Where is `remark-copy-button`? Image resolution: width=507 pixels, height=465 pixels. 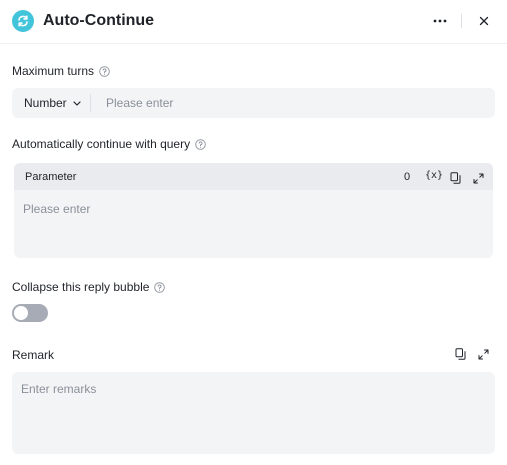 remark-copy-button is located at coordinates (460, 356).